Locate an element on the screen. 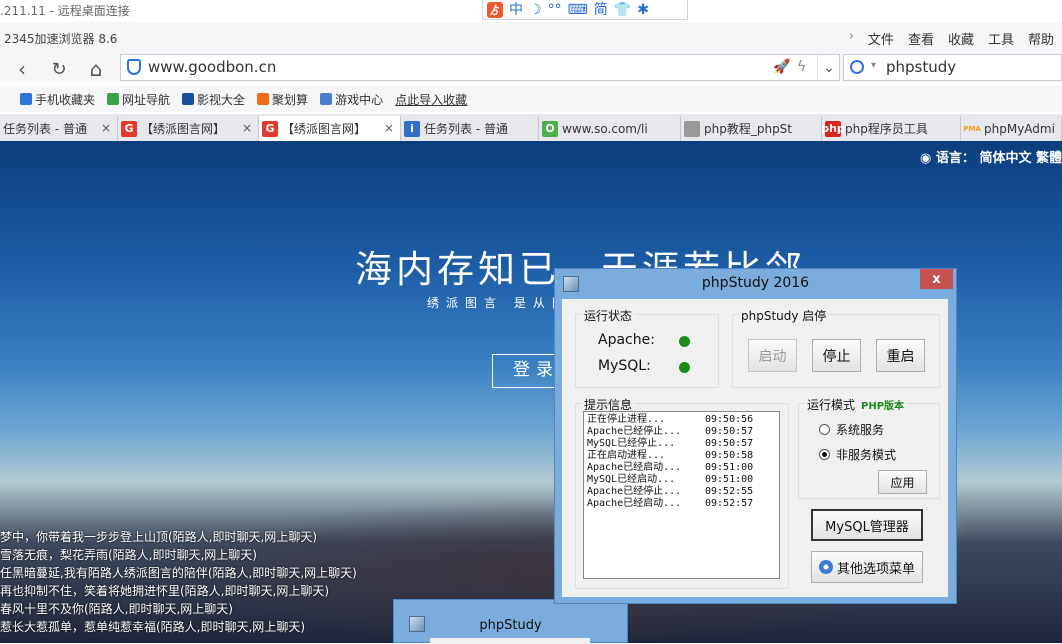  radio-nonservice-mode: 非服务模式 is located at coordinates (857, 454).